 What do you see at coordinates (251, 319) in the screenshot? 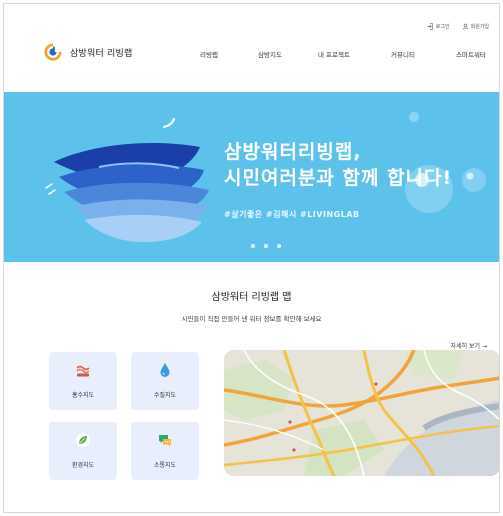
I see `section-subtitle: 시민들이 직접 만들어 낸 워터 정보를 확인해 보세요` at bounding box center [251, 319].